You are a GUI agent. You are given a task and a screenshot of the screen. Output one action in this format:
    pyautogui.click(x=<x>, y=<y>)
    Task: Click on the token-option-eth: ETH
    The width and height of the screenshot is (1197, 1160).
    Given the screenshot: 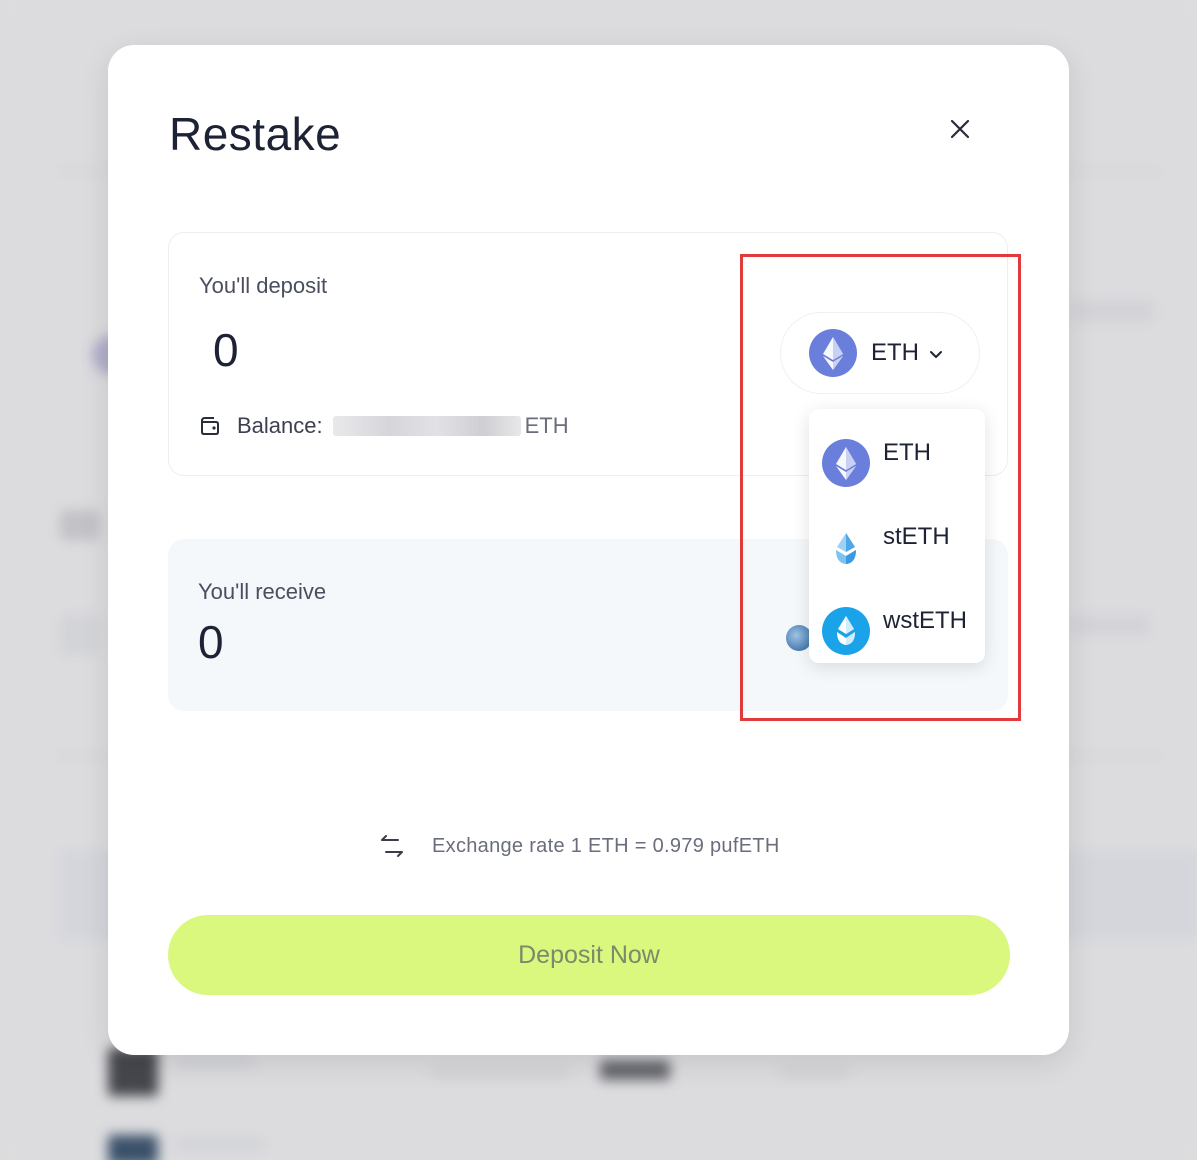 What is the action you would take?
    pyautogui.click(x=897, y=461)
    